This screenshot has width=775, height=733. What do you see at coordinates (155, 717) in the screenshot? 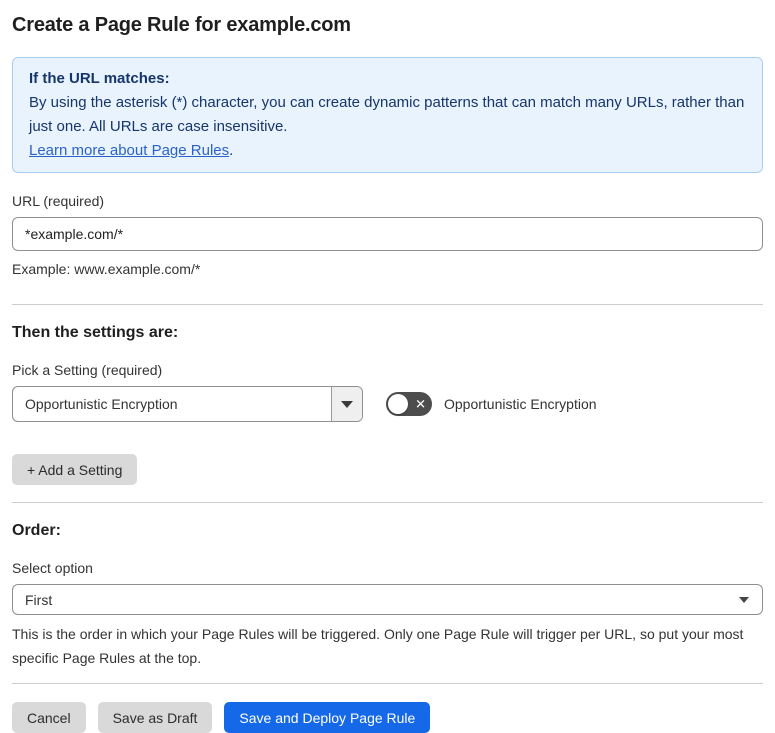
I see `save-draft-button: Save as Draft` at bounding box center [155, 717].